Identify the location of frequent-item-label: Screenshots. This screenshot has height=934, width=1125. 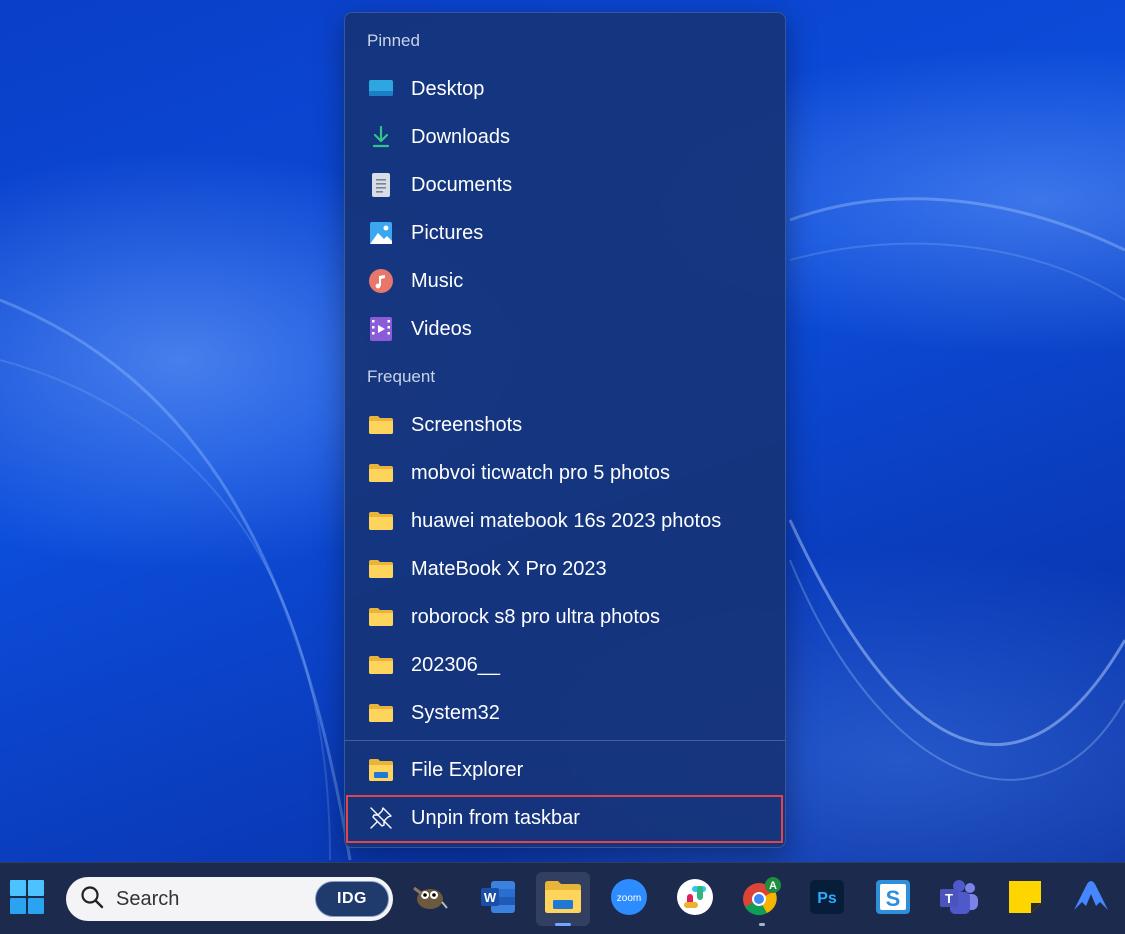
(467, 424).